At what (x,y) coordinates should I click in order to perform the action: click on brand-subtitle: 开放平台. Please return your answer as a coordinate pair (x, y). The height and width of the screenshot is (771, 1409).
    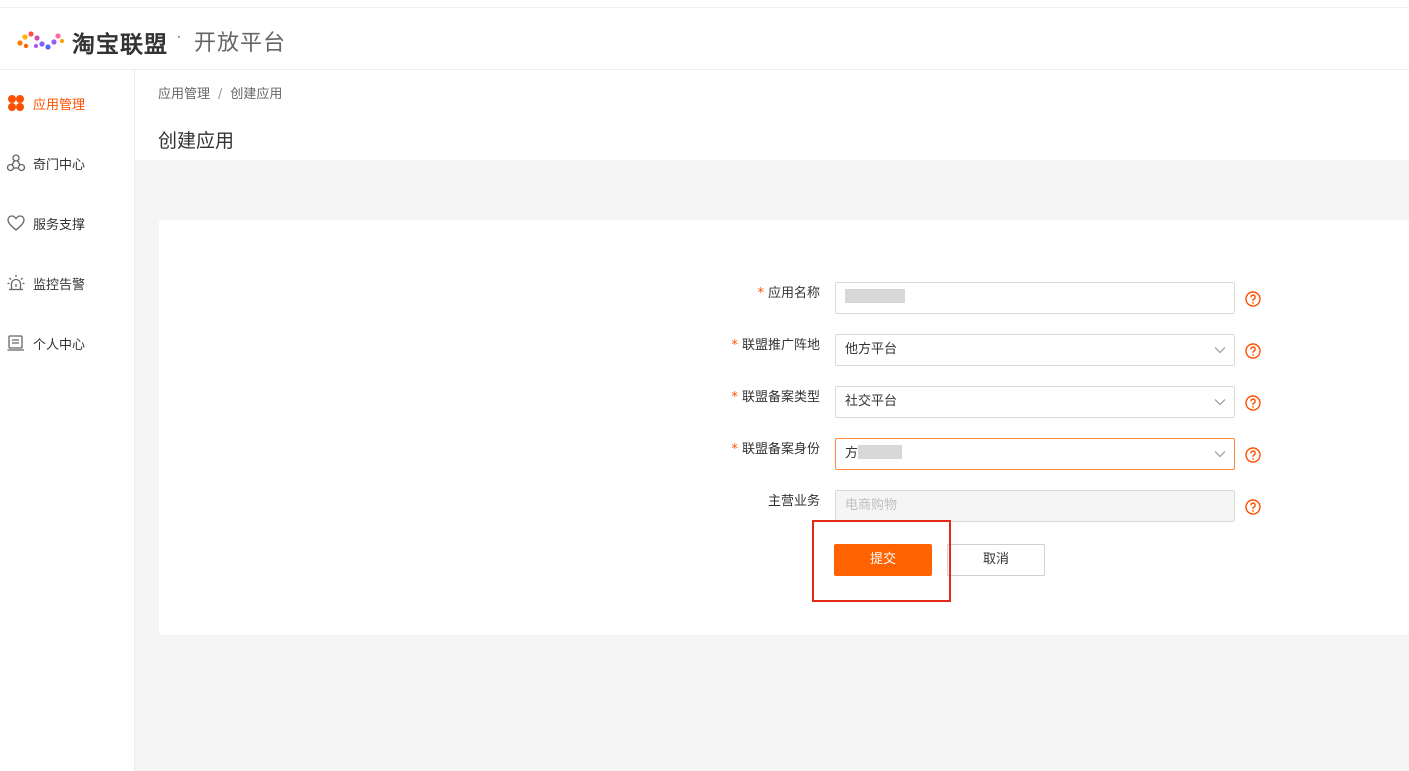
    Looking at the image, I should click on (240, 43).